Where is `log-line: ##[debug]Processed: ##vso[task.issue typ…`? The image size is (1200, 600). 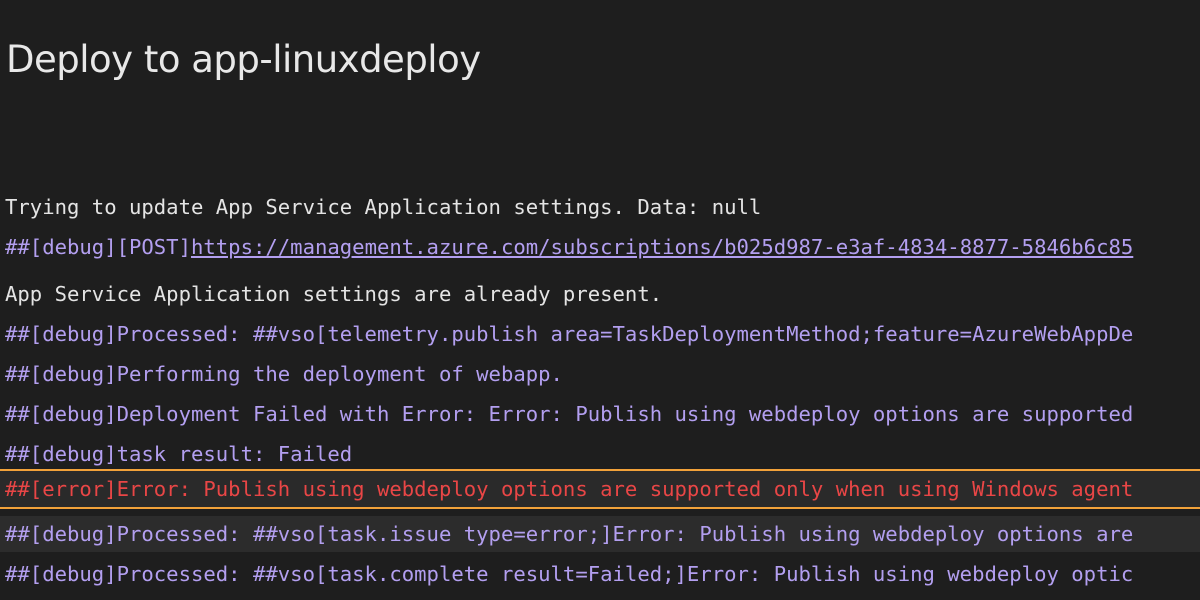
log-line: ##[debug]Processed: ##vso[task.issue typ… is located at coordinates (600, 534).